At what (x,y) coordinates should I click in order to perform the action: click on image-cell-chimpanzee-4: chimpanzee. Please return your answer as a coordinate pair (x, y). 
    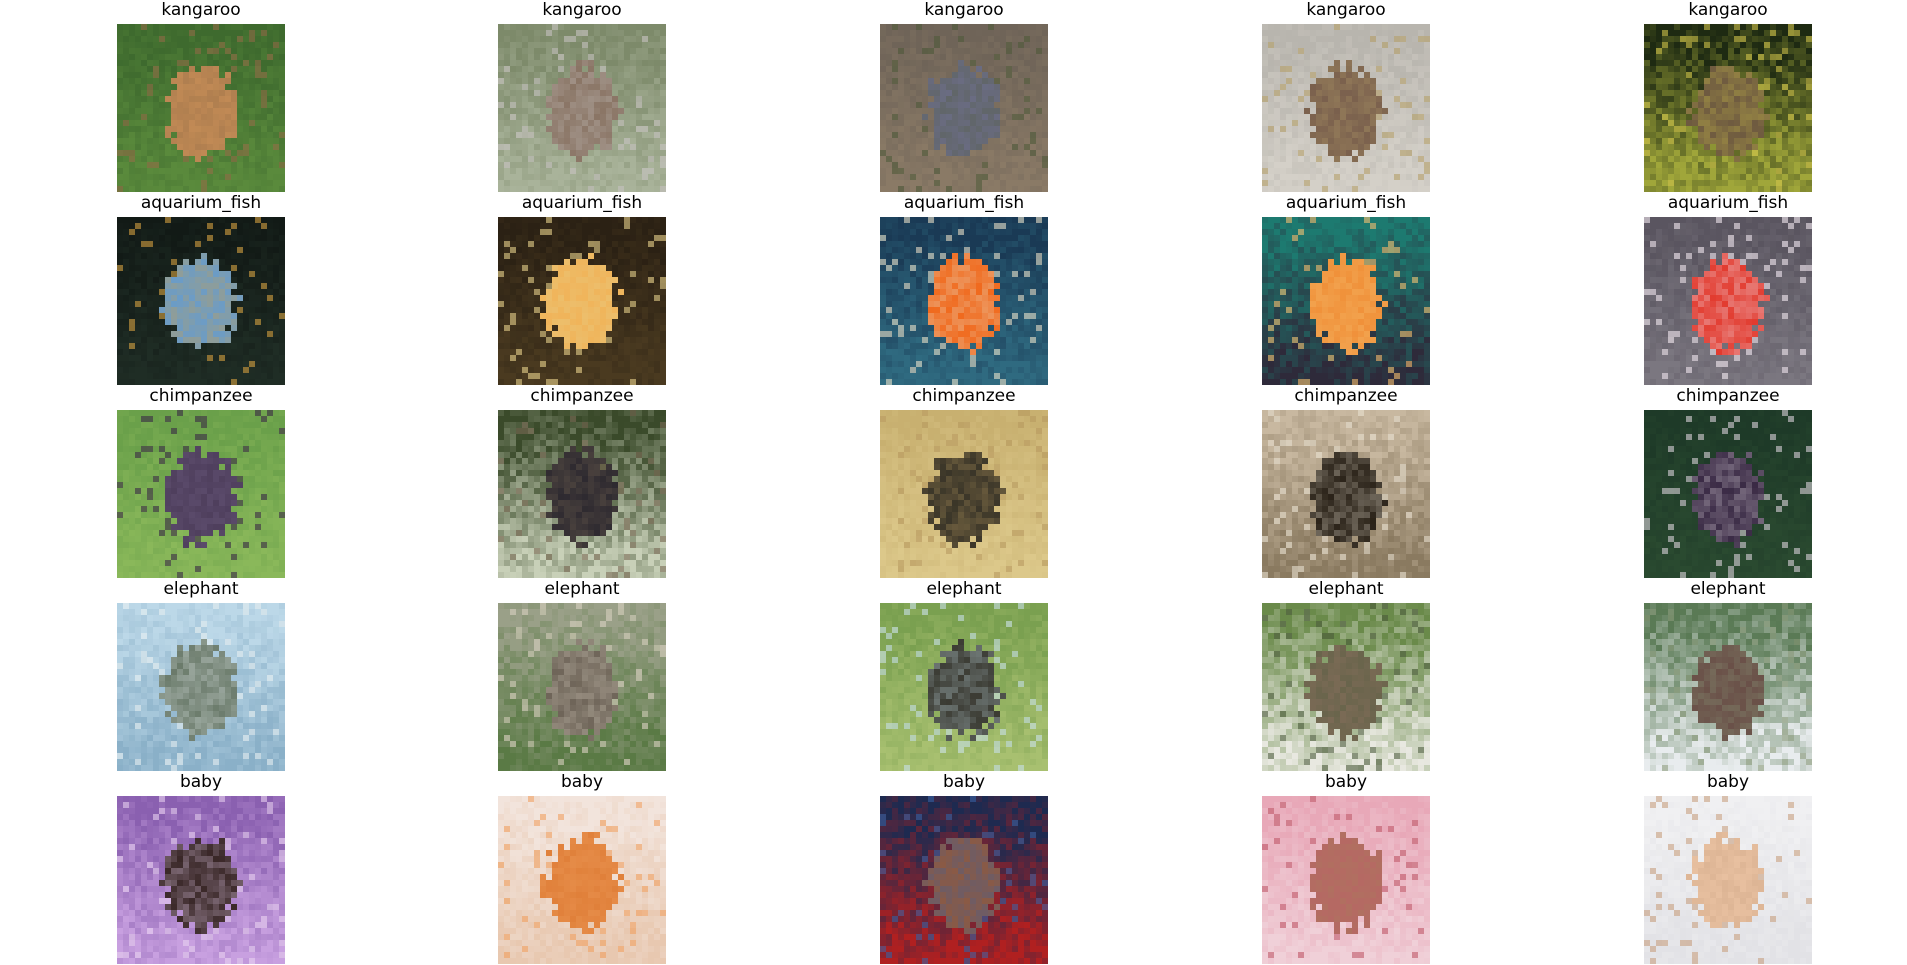
    Looking at the image, I should click on (1346, 483).